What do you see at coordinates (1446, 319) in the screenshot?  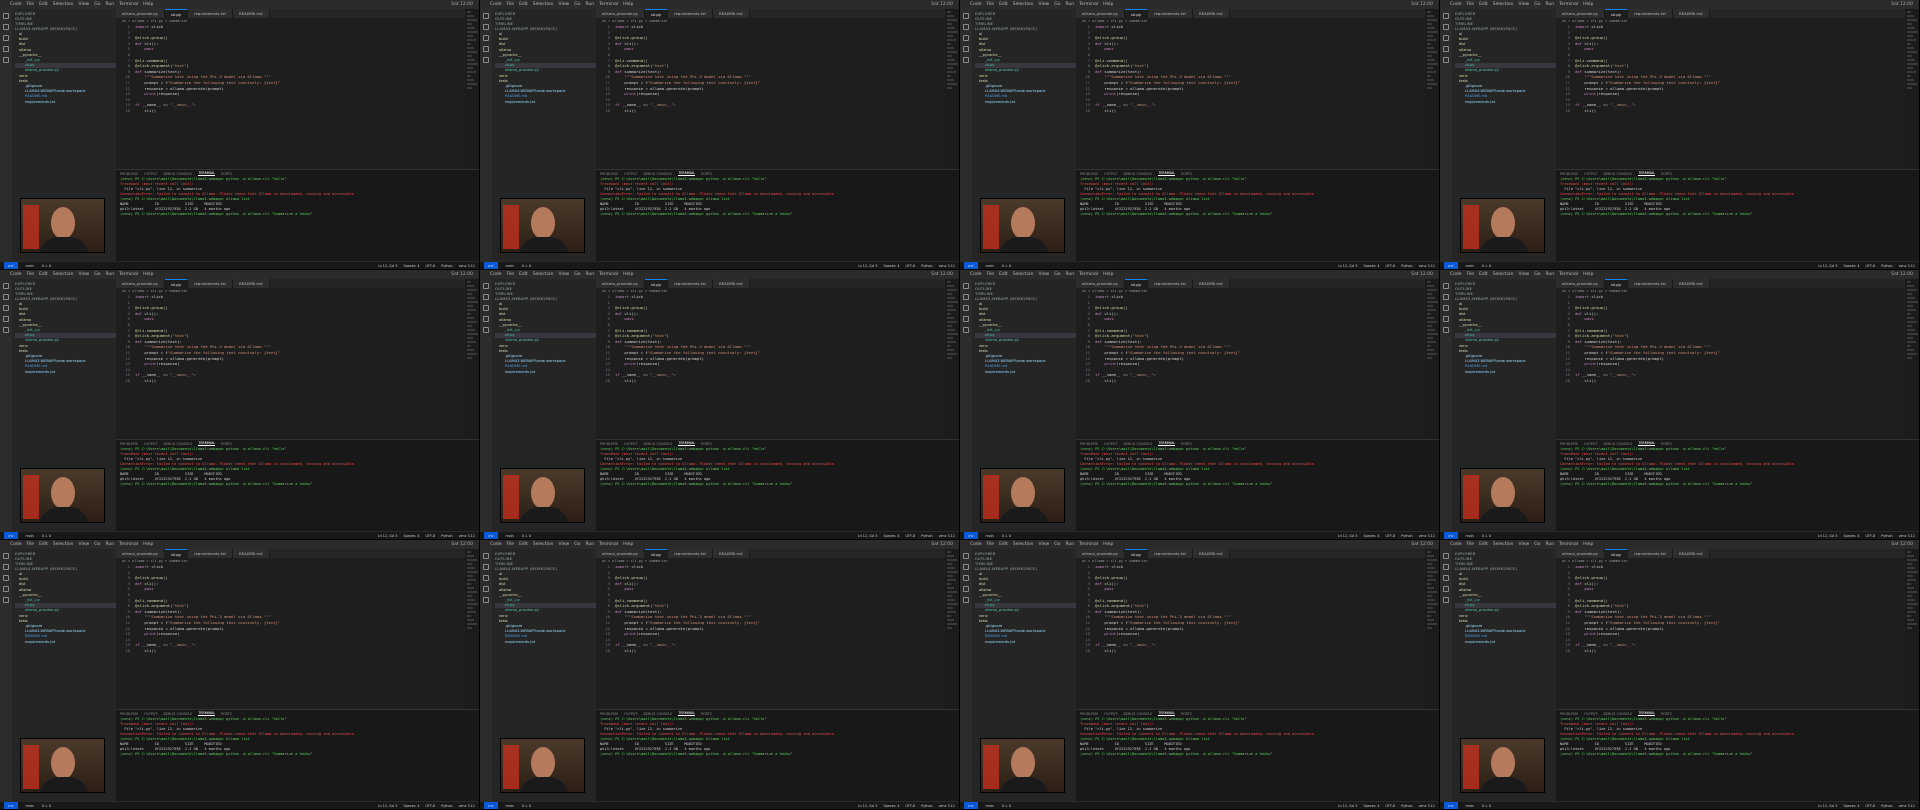 I see `run-debug-icon` at bounding box center [1446, 319].